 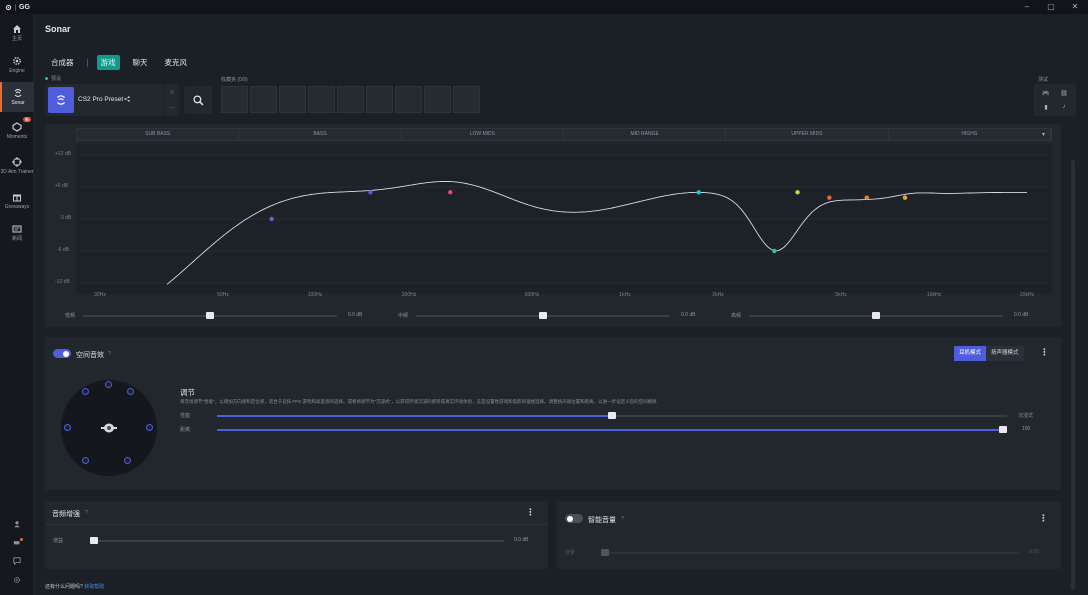 I want to click on speaker-position-sphere, so click(x=109, y=428).